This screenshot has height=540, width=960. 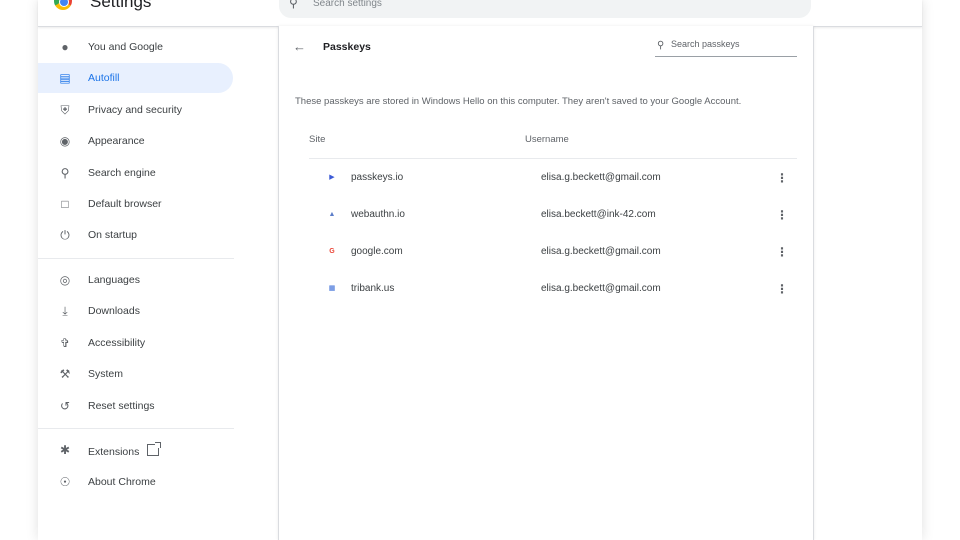 I want to click on power-icon: ⏻, so click(x=65, y=235).